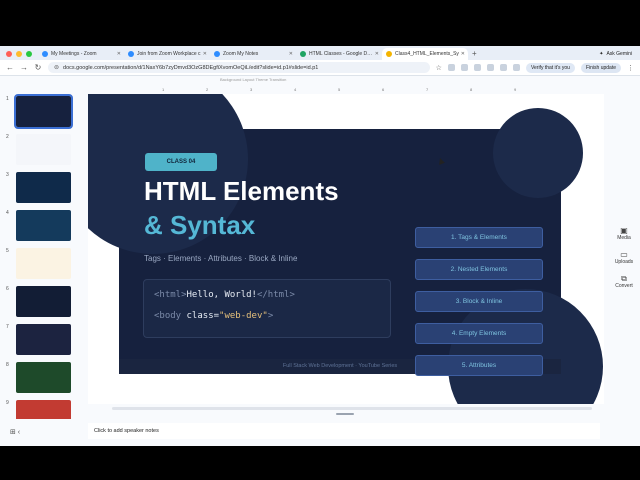  I want to click on tab-title: HTML Classes - Google Drive, so click(341, 54).